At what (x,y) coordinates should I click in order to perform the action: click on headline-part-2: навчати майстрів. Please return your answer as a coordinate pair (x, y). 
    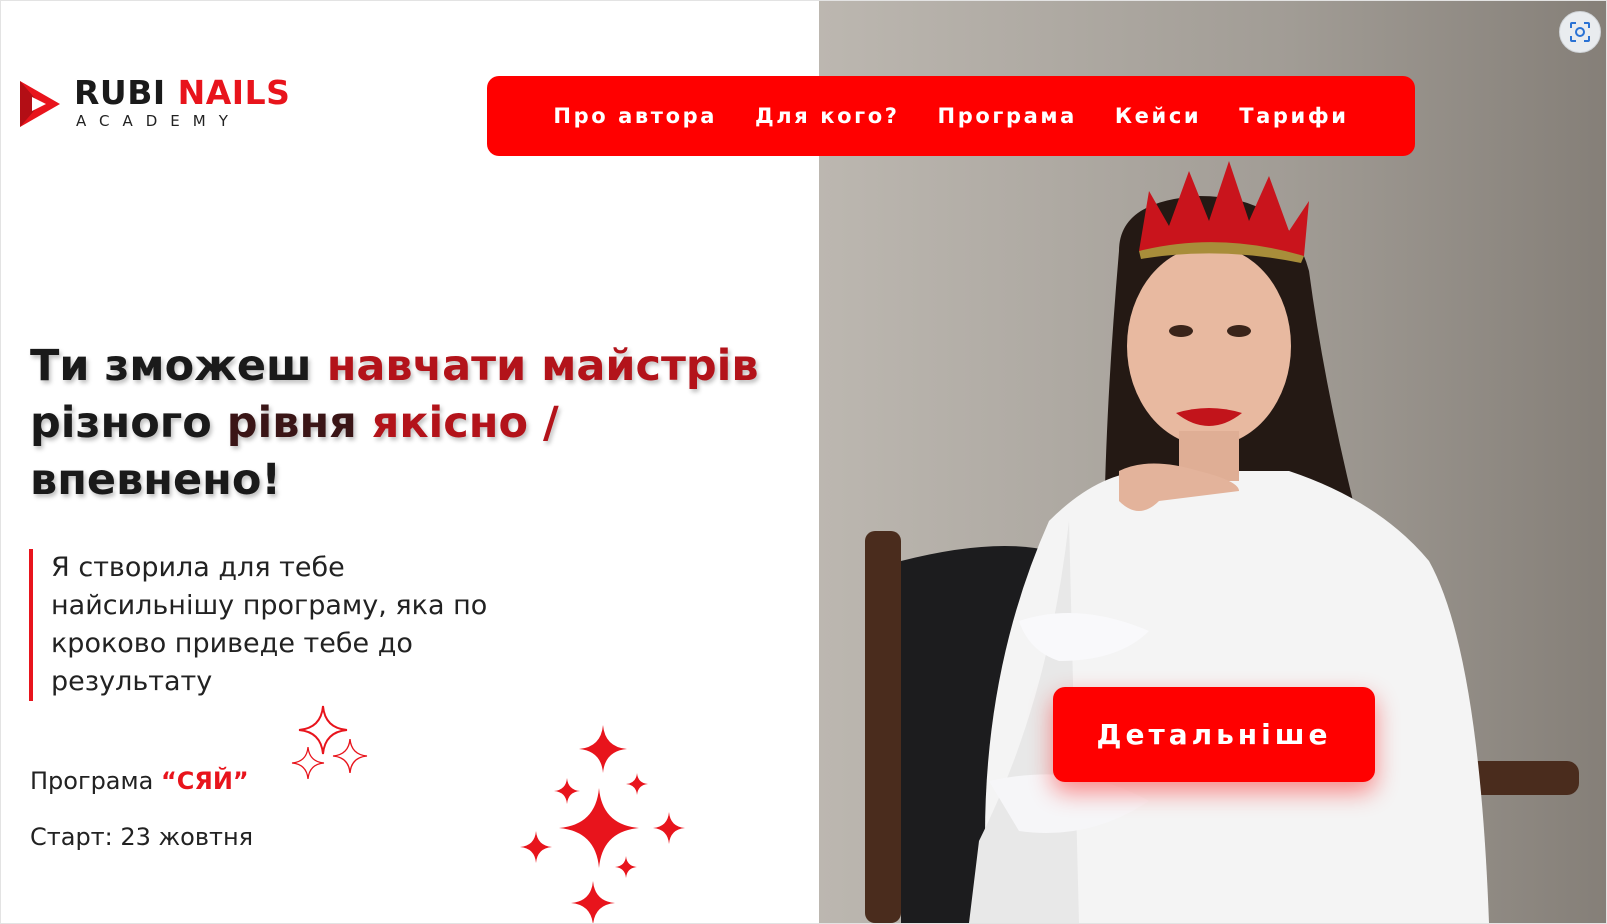
    Looking at the image, I should click on (542, 366).